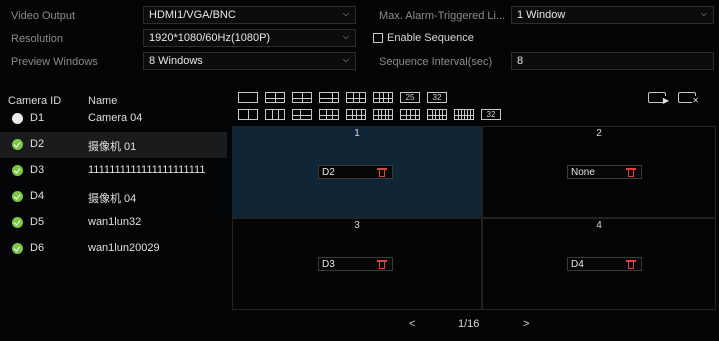  What do you see at coordinates (520, 61) in the screenshot?
I see `sequence-interval-value: 8` at bounding box center [520, 61].